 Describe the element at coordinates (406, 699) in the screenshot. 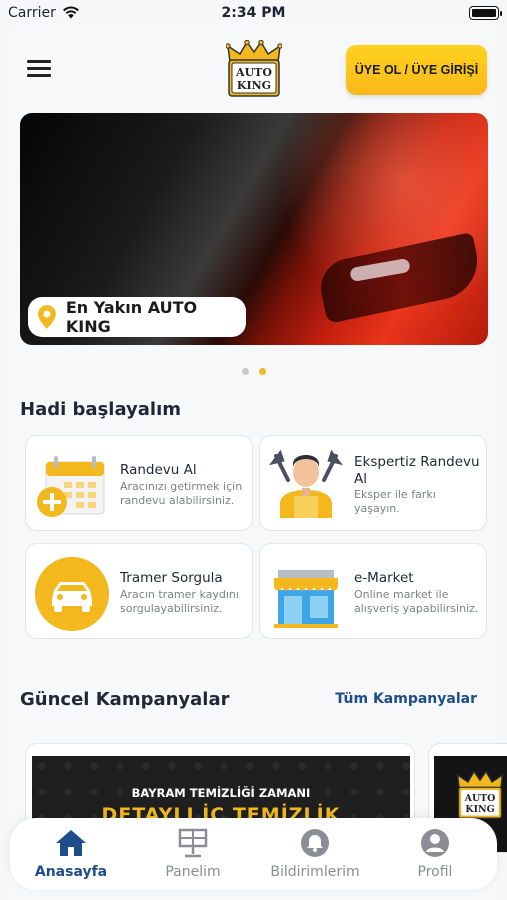

I see `all-campaigns-link: Tüm Kampanyalar` at that location.